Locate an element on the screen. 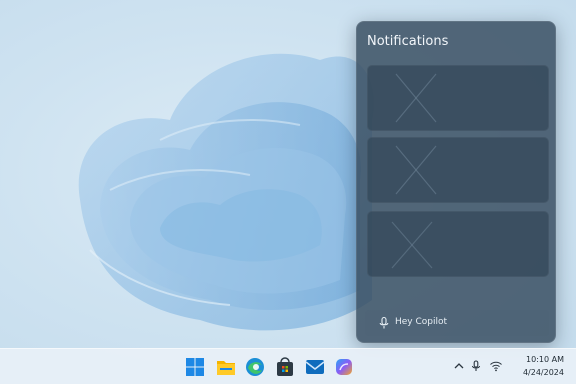 The width and height of the screenshot is (576, 384). copilot-input: Hey Copilot is located at coordinates (457, 323).